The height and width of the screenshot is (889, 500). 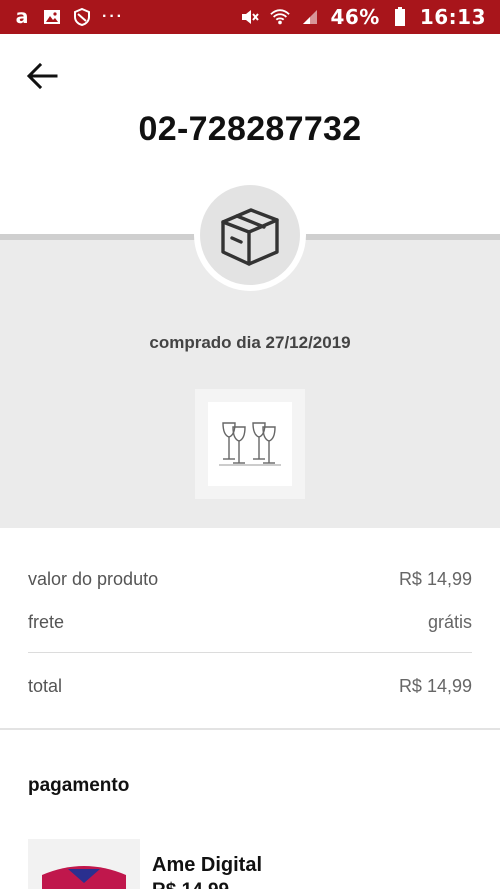 I want to click on total-value: R$ 14,99, so click(x=435, y=686).